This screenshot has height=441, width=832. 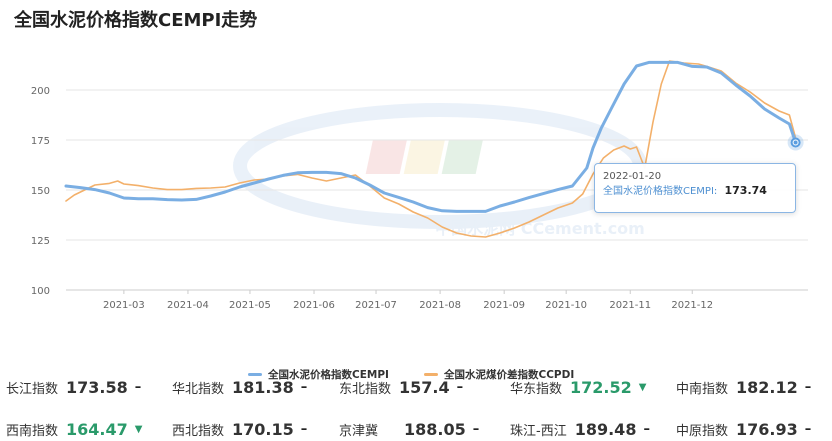 I want to click on x-tick-label: 2021-12, so click(x=692, y=305).